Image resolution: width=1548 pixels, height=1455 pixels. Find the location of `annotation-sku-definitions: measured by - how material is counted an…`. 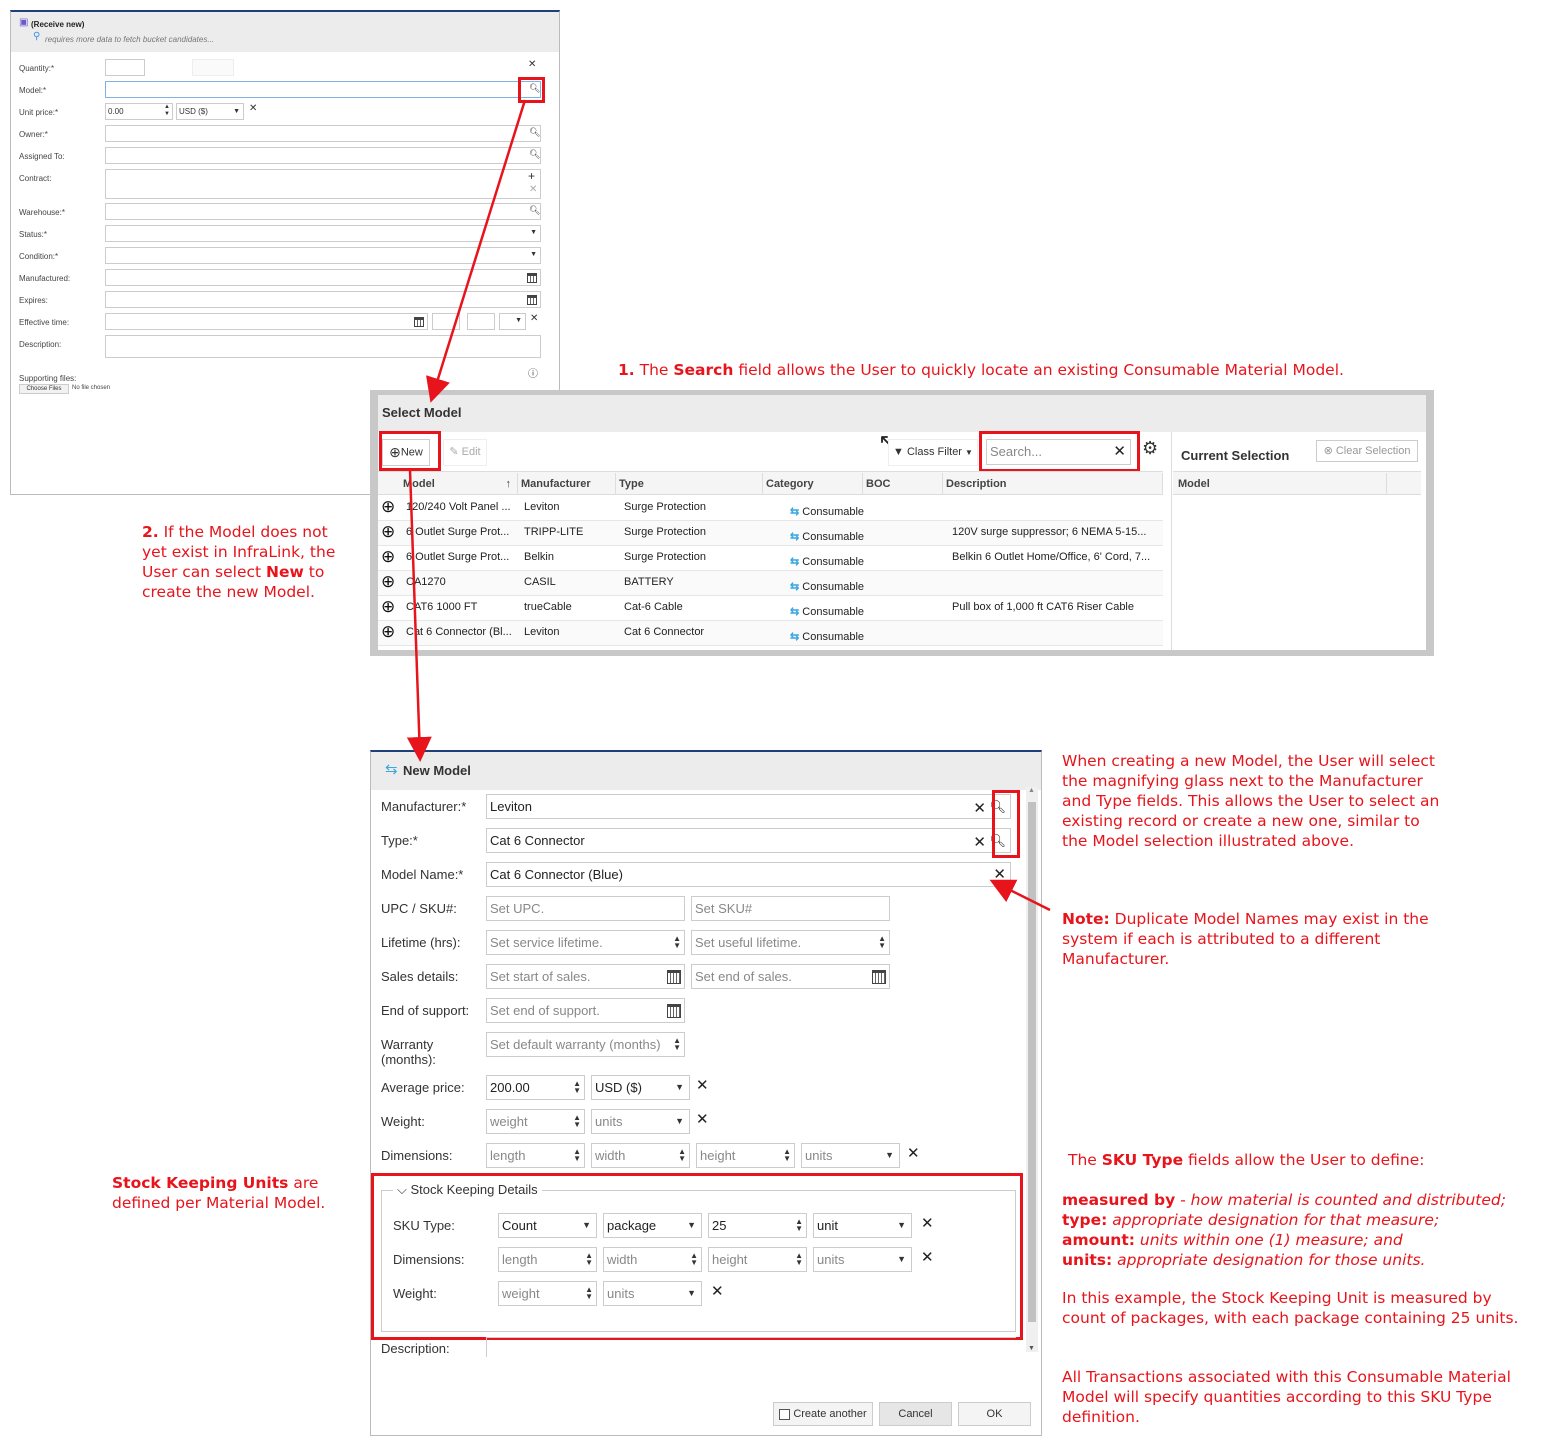

annotation-sku-definitions: measured by - how material is counted an… is located at coordinates (1284, 1230).